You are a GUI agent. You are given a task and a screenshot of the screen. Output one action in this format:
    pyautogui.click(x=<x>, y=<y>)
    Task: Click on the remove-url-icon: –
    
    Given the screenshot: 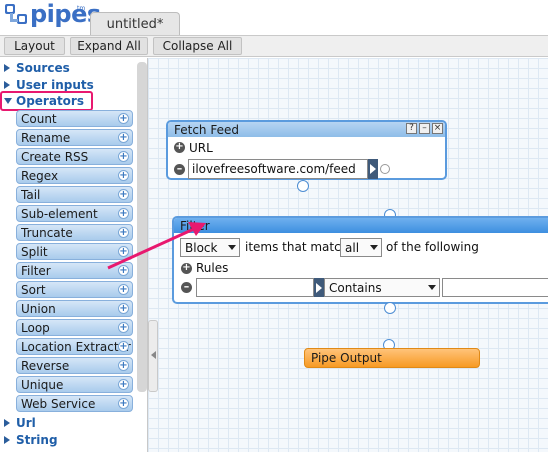 What is the action you would take?
    pyautogui.click(x=179, y=169)
    